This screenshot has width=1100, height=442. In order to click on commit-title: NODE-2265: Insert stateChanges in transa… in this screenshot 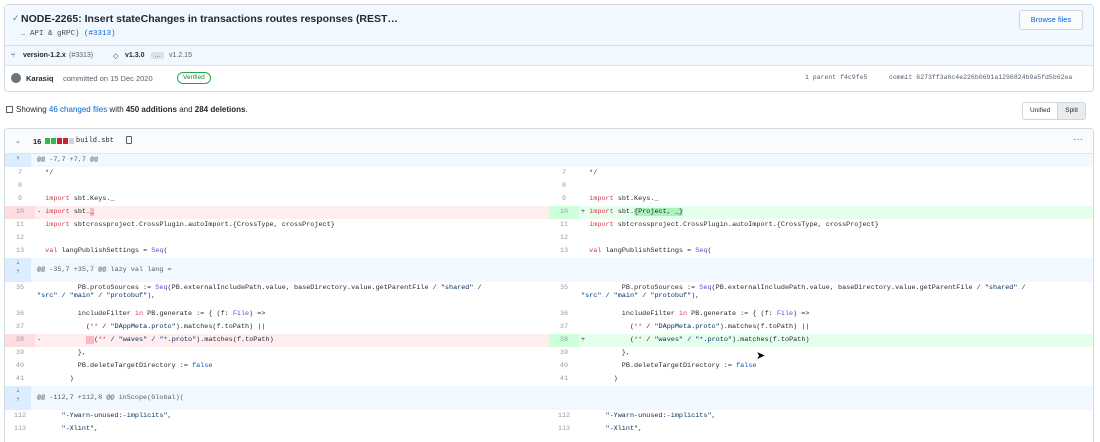, I will do `click(209, 19)`.